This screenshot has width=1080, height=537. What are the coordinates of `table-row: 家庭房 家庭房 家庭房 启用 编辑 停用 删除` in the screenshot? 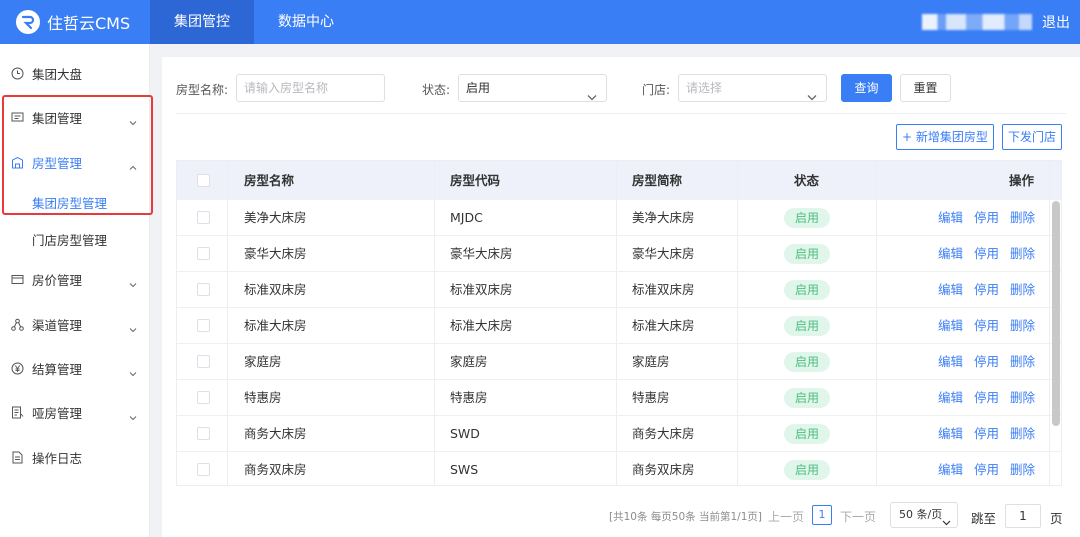 It's located at (619, 362).